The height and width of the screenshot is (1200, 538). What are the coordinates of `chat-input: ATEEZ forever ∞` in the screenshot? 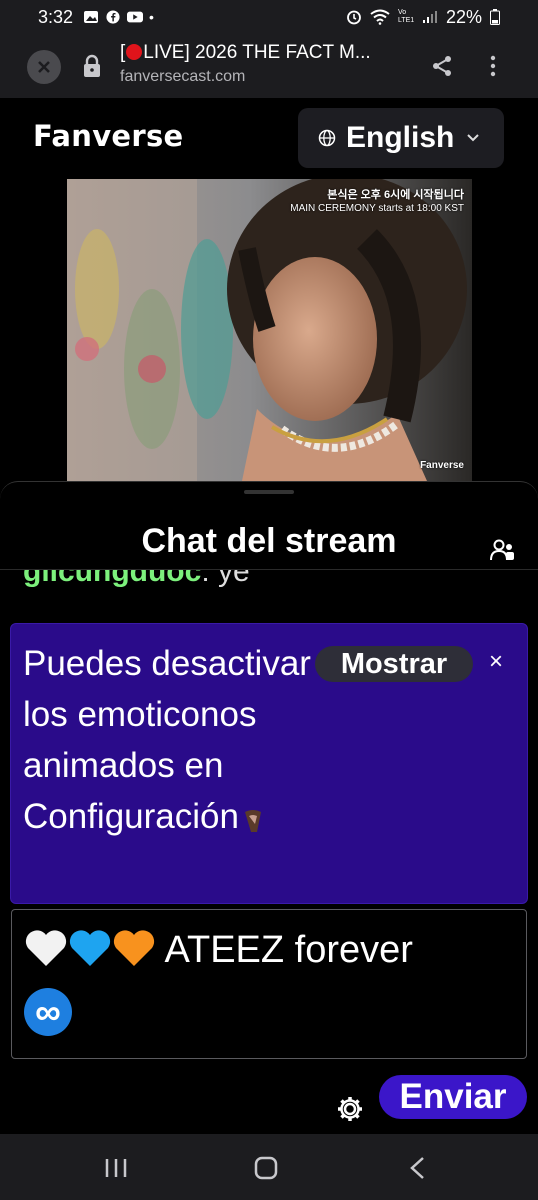 It's located at (269, 984).